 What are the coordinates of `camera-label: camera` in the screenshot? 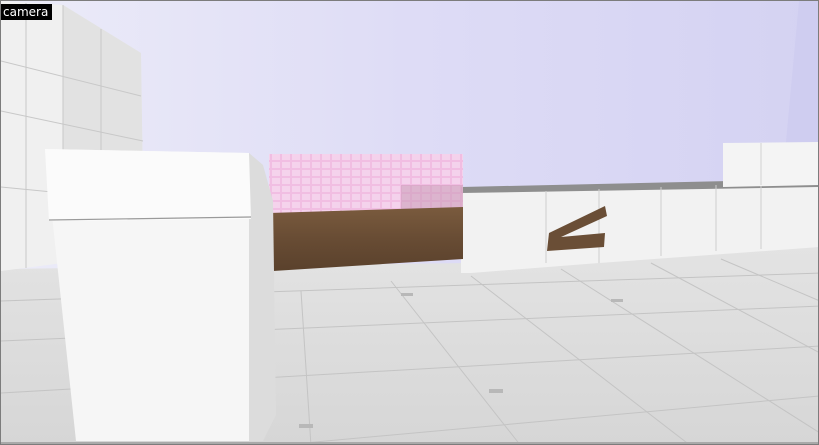 It's located at (27, 12).